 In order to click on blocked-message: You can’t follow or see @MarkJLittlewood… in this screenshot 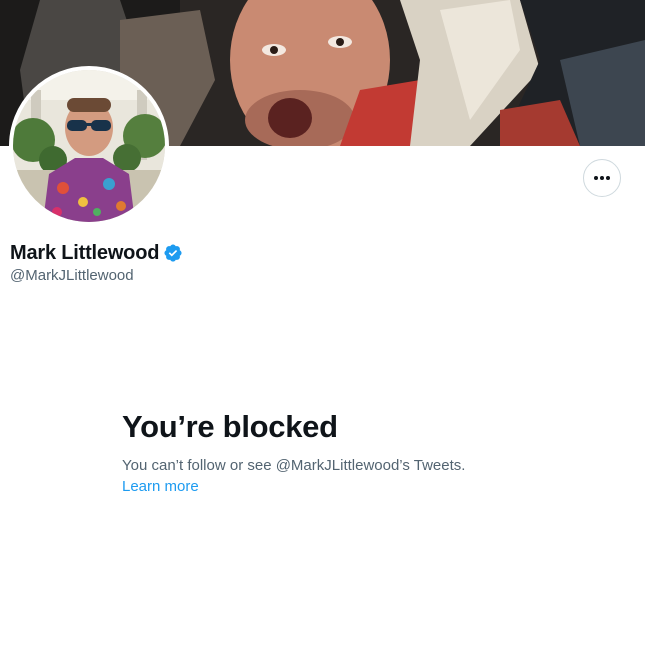, I will do `click(294, 465)`.